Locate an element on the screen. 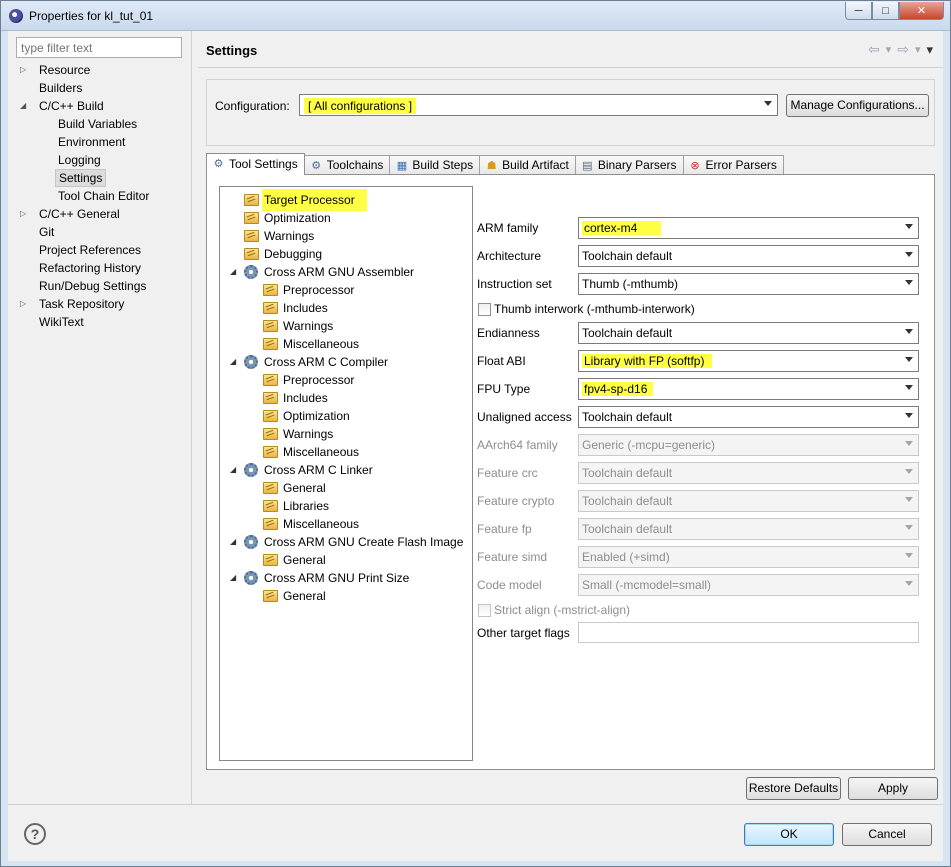  float-abi-select: Library with FP (softfp) is located at coordinates (748, 361).